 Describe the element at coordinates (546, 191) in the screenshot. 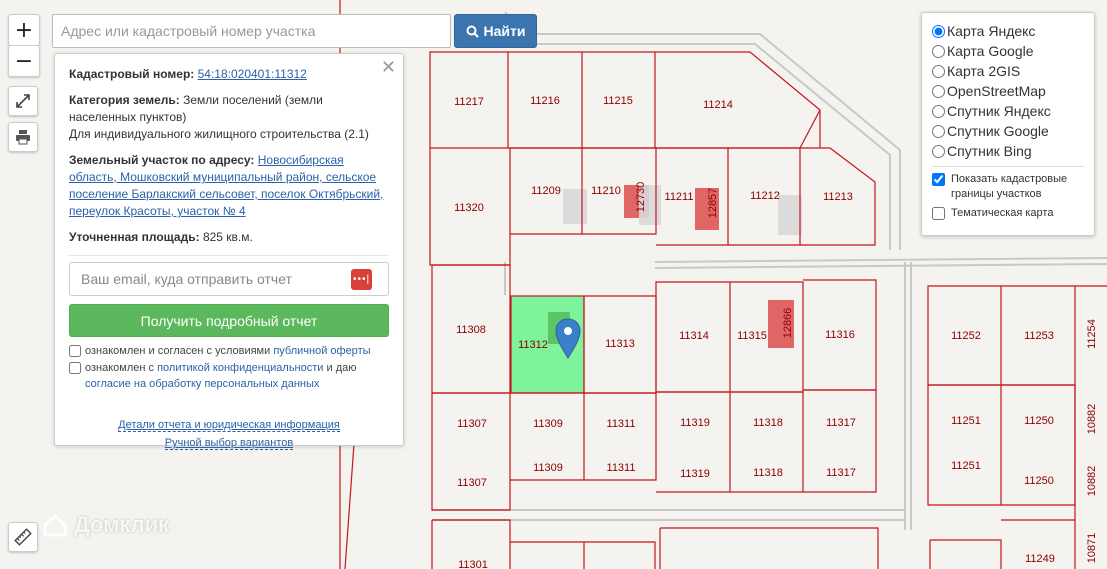

I see `parcel-label: 11209` at that location.